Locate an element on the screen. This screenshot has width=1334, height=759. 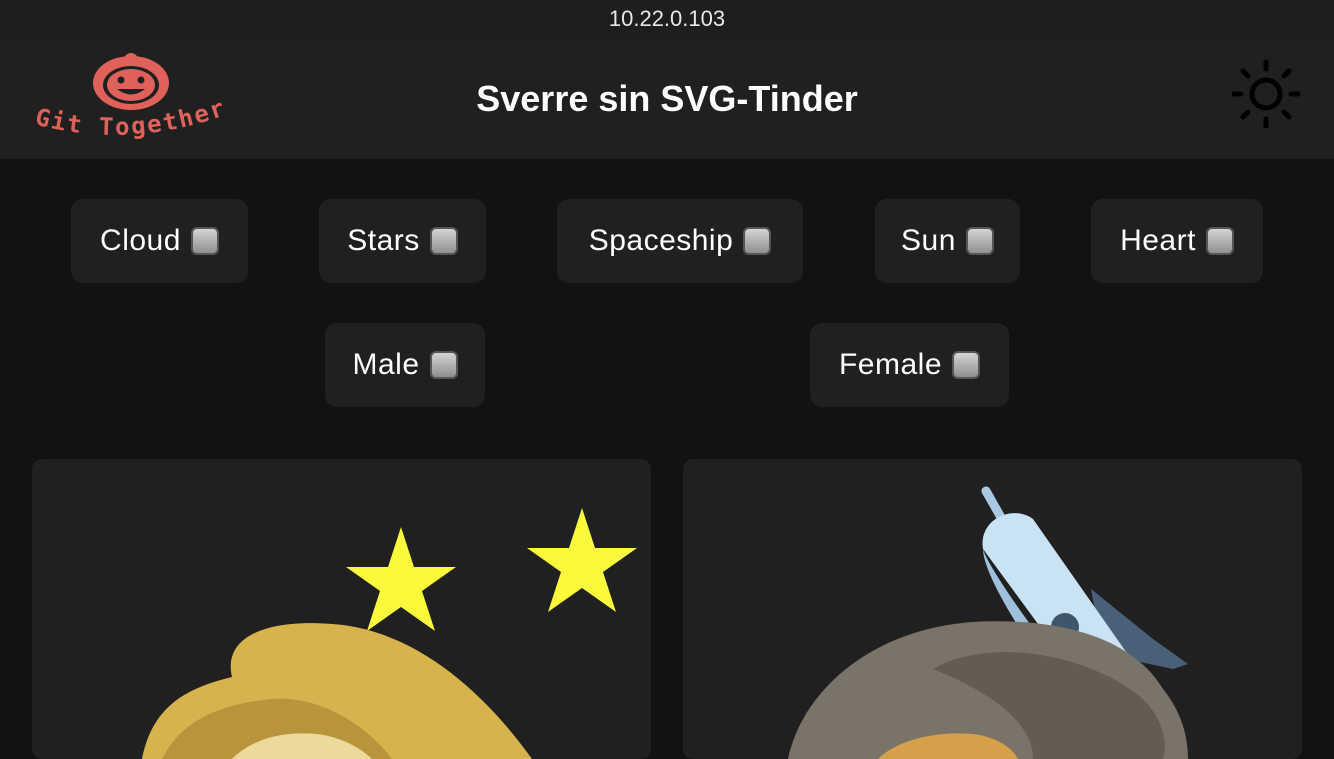
filter-label: Male is located at coordinates (386, 364).